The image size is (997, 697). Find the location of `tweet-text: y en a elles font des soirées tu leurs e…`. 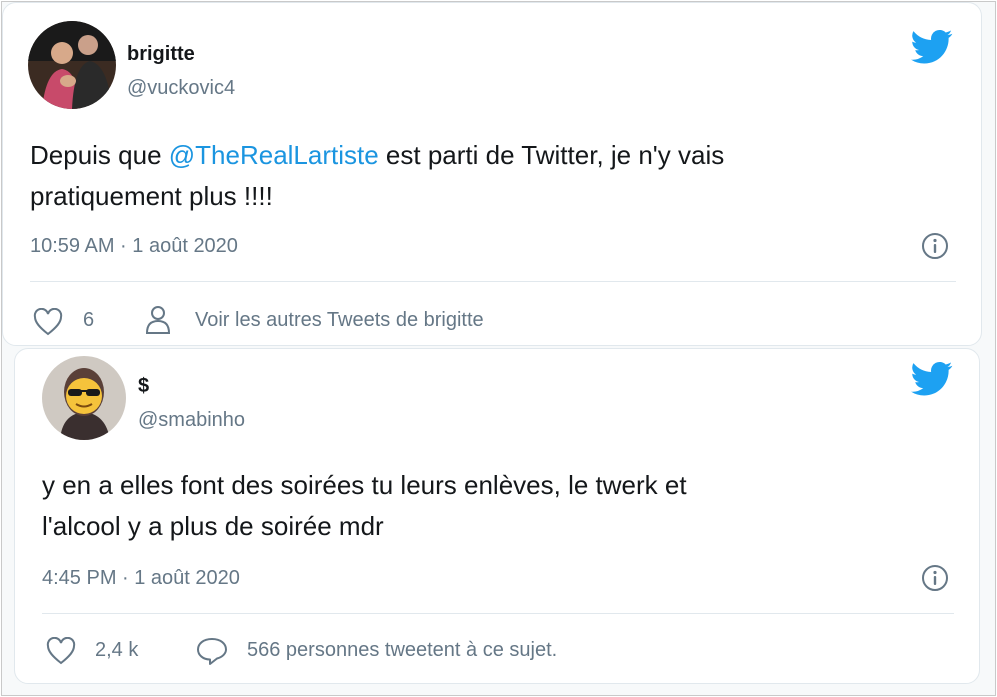

tweet-text: y en a elles font des soirées tu leurs e… is located at coordinates (364, 505).